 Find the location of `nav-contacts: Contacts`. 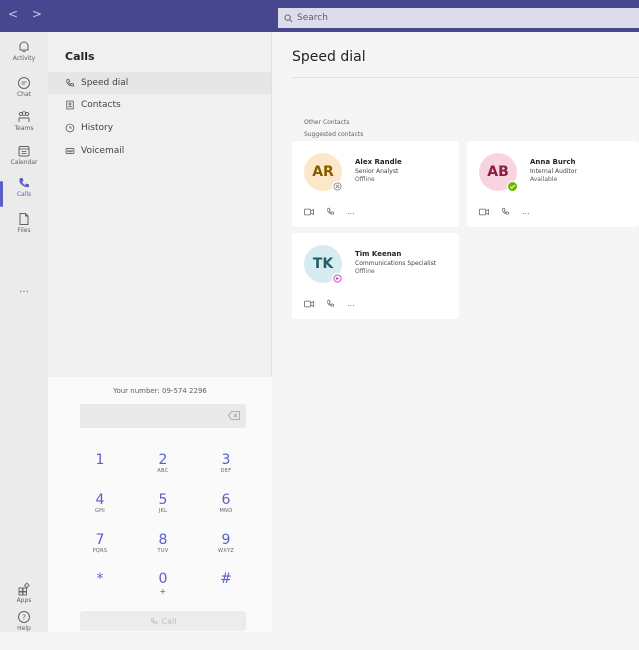

nav-contacts: Contacts is located at coordinates (159, 105).